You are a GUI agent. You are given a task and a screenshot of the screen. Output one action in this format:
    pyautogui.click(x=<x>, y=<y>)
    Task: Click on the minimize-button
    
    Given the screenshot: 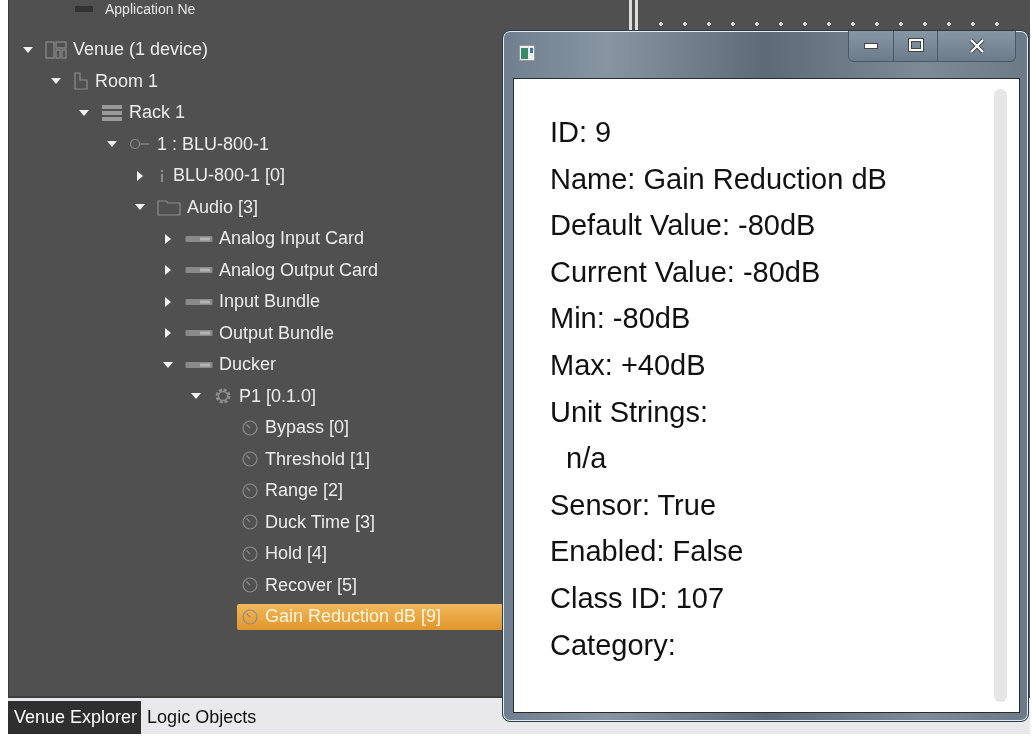 What is the action you would take?
    pyautogui.click(x=871, y=46)
    